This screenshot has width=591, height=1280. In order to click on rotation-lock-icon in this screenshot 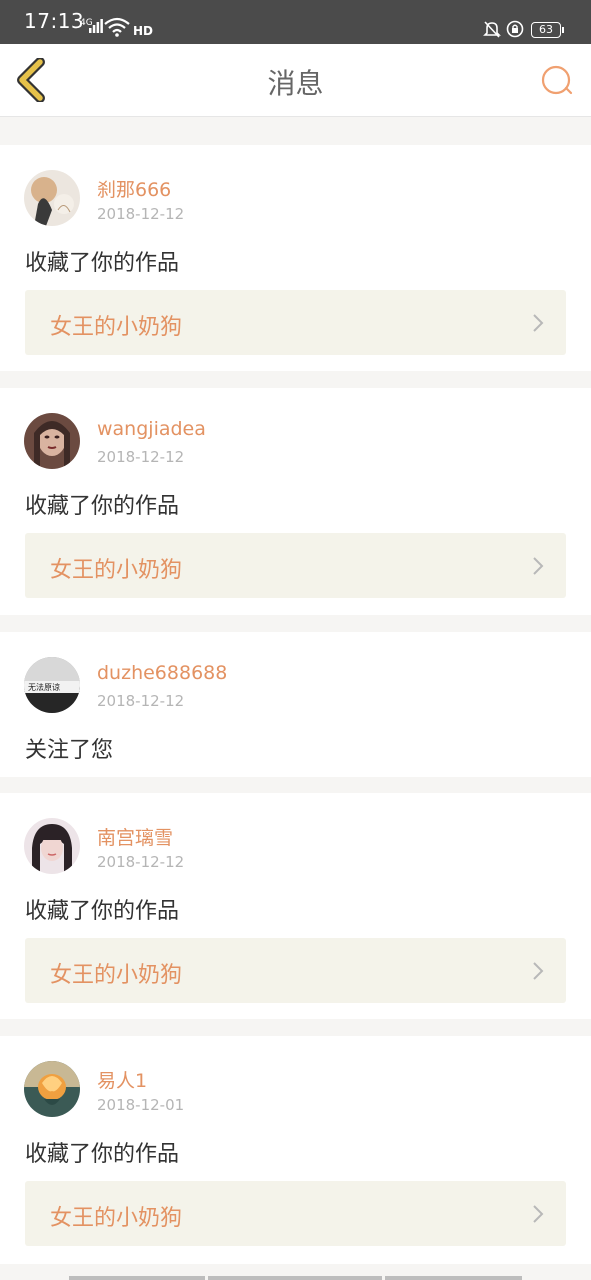, I will do `click(515, 31)`.